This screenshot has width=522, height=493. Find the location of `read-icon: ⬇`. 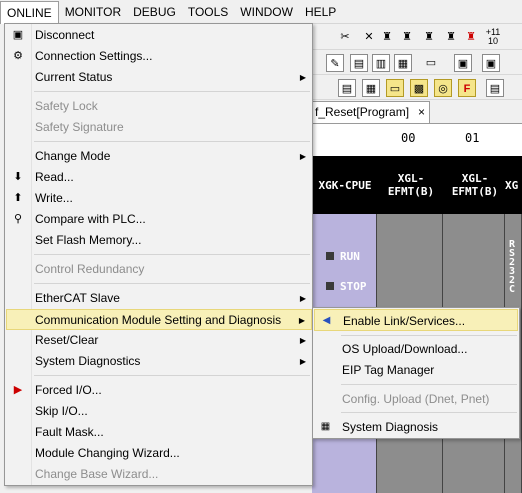

read-icon: ⬇ is located at coordinates (18, 177).